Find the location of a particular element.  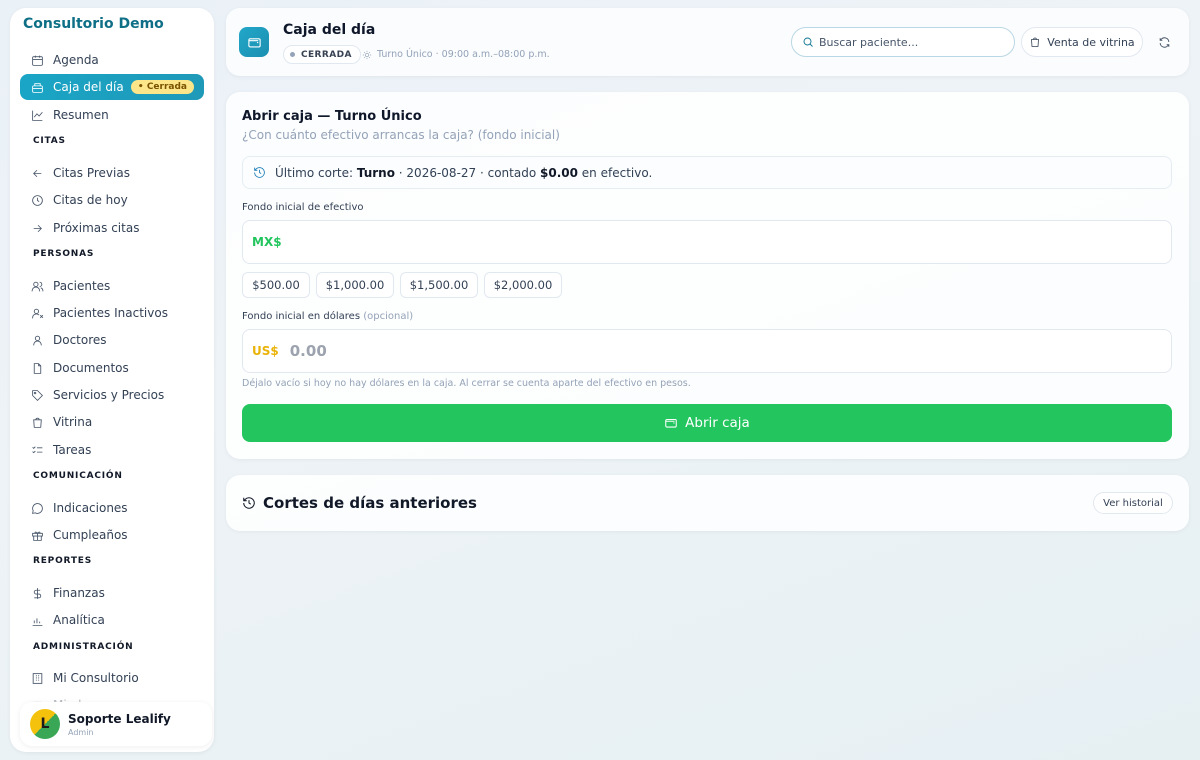

dollar-icon is located at coordinates (37, 593).